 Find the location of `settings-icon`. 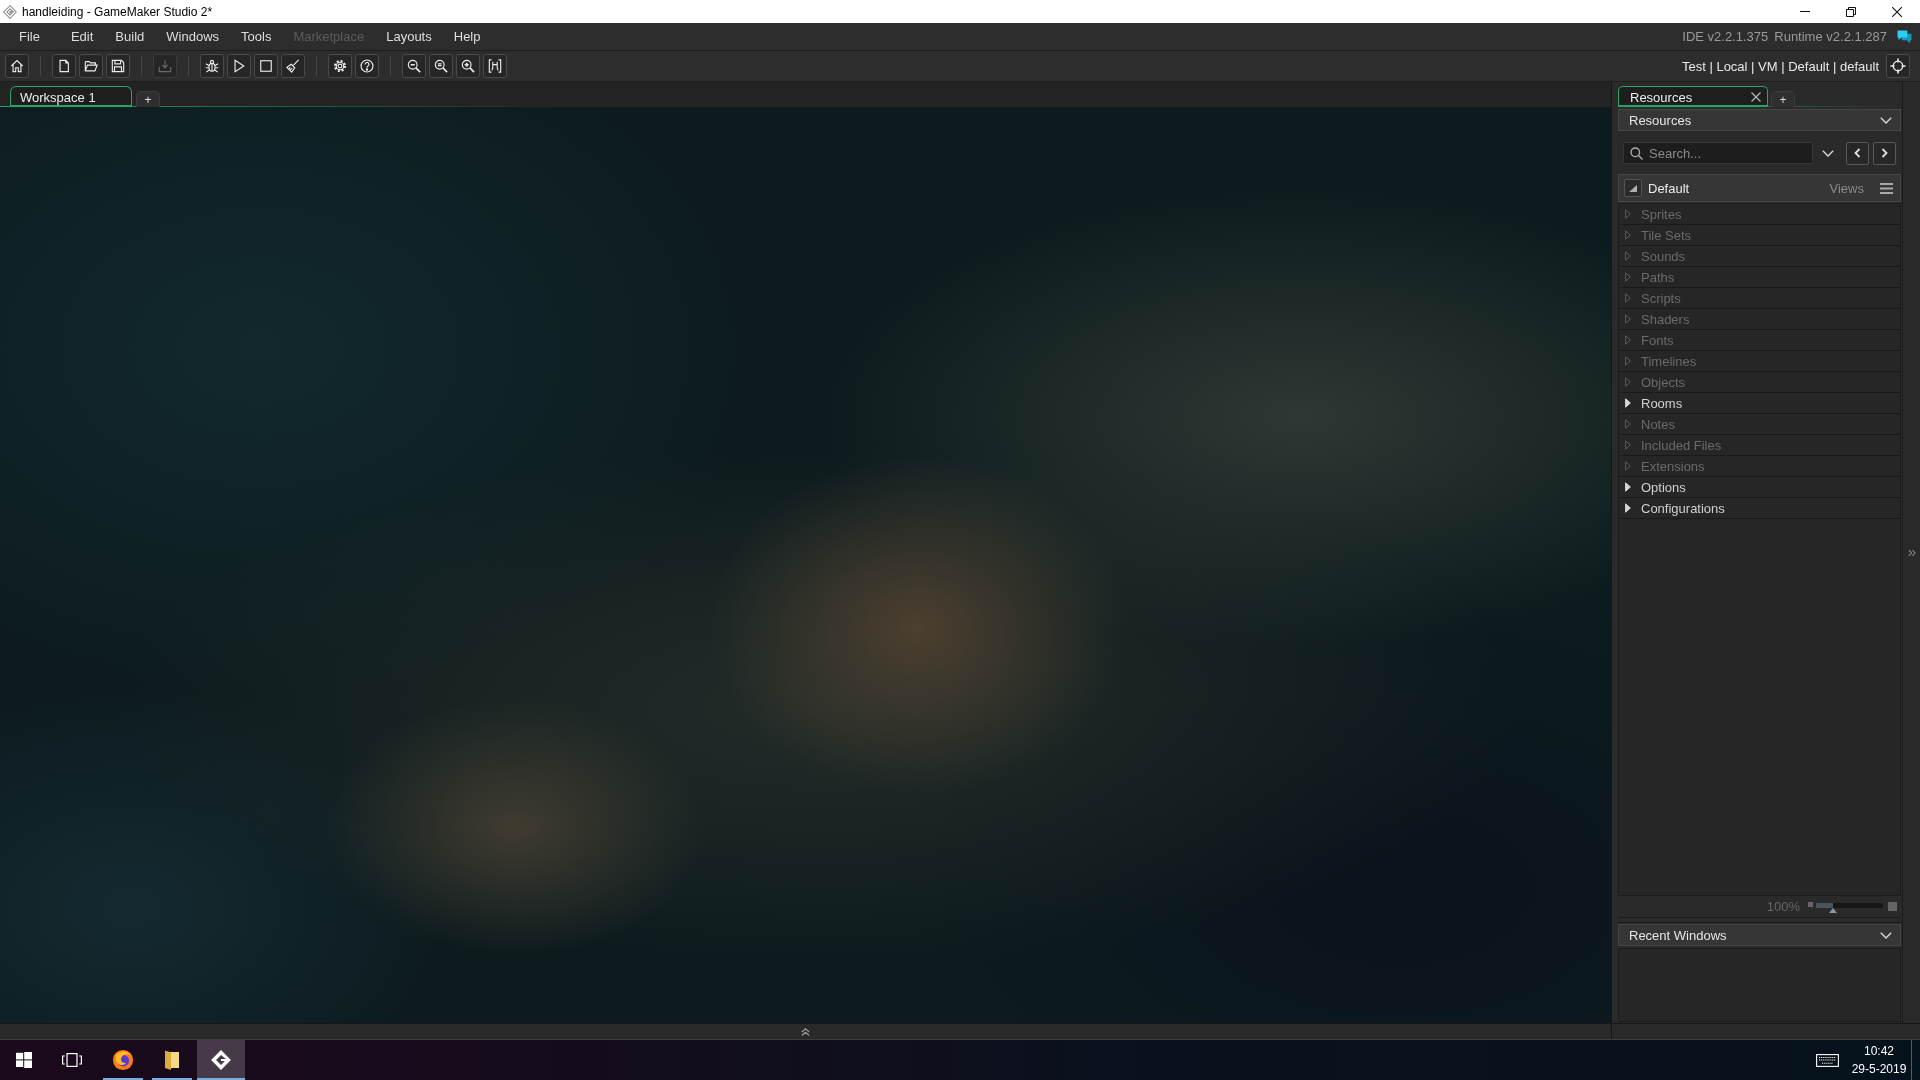

settings-icon is located at coordinates (340, 66).